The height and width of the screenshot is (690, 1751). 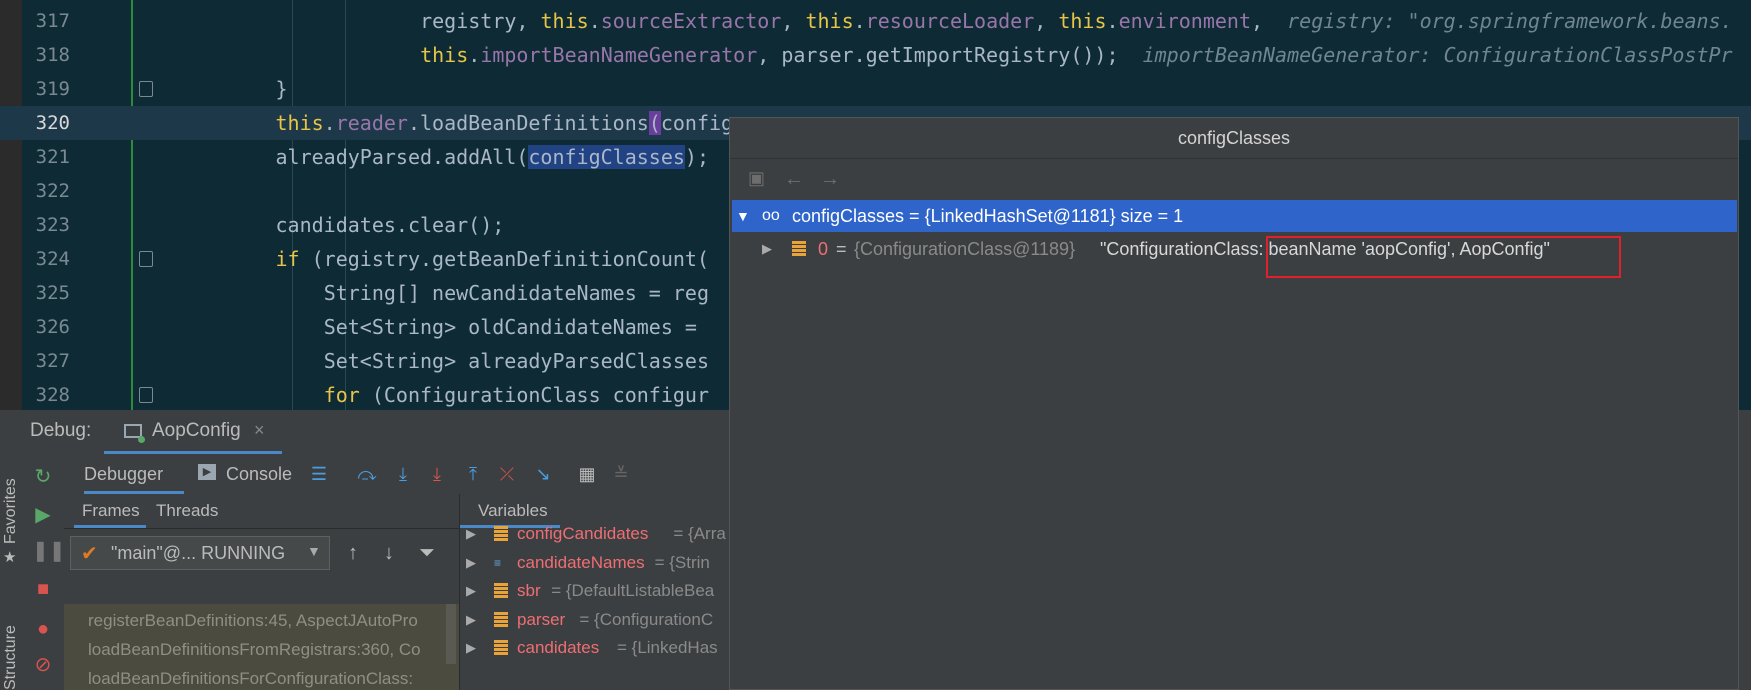 What do you see at coordinates (756, 178) in the screenshot?
I see `open-in-watches-icon: ▣` at bounding box center [756, 178].